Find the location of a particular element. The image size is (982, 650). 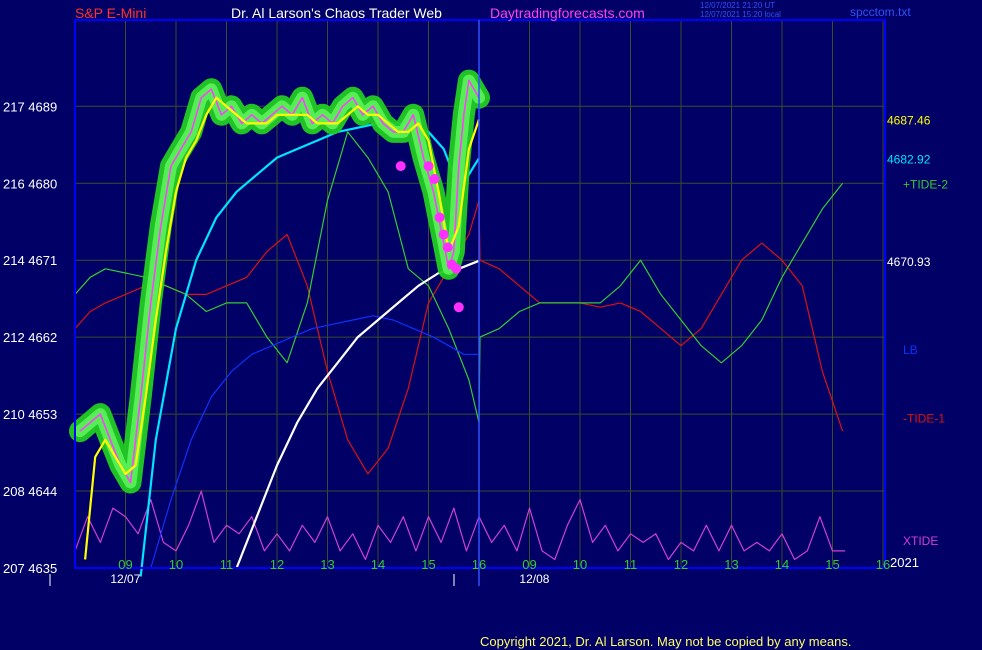

y-tick-label: 217 4689 is located at coordinates (30, 106).